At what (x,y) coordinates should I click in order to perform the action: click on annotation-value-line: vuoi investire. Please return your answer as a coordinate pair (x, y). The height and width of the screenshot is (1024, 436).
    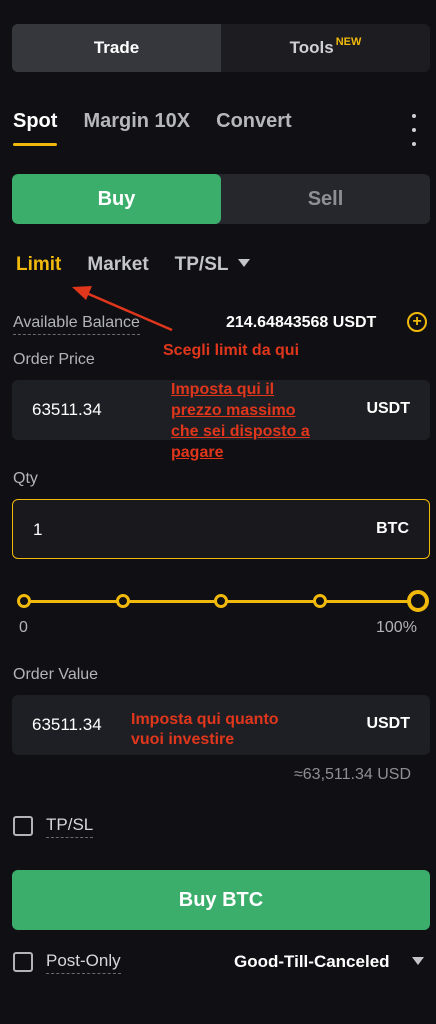
    Looking at the image, I should click on (183, 739).